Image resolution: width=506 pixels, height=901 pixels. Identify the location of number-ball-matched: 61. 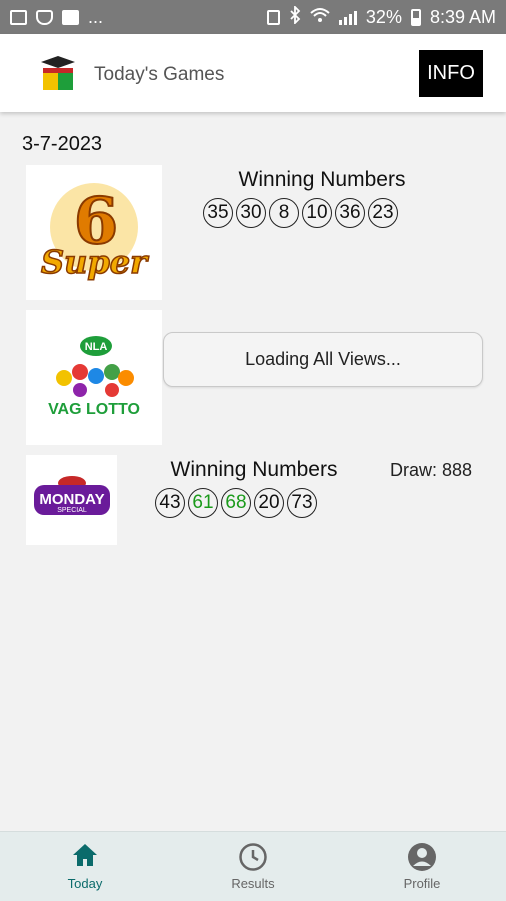
(203, 503).